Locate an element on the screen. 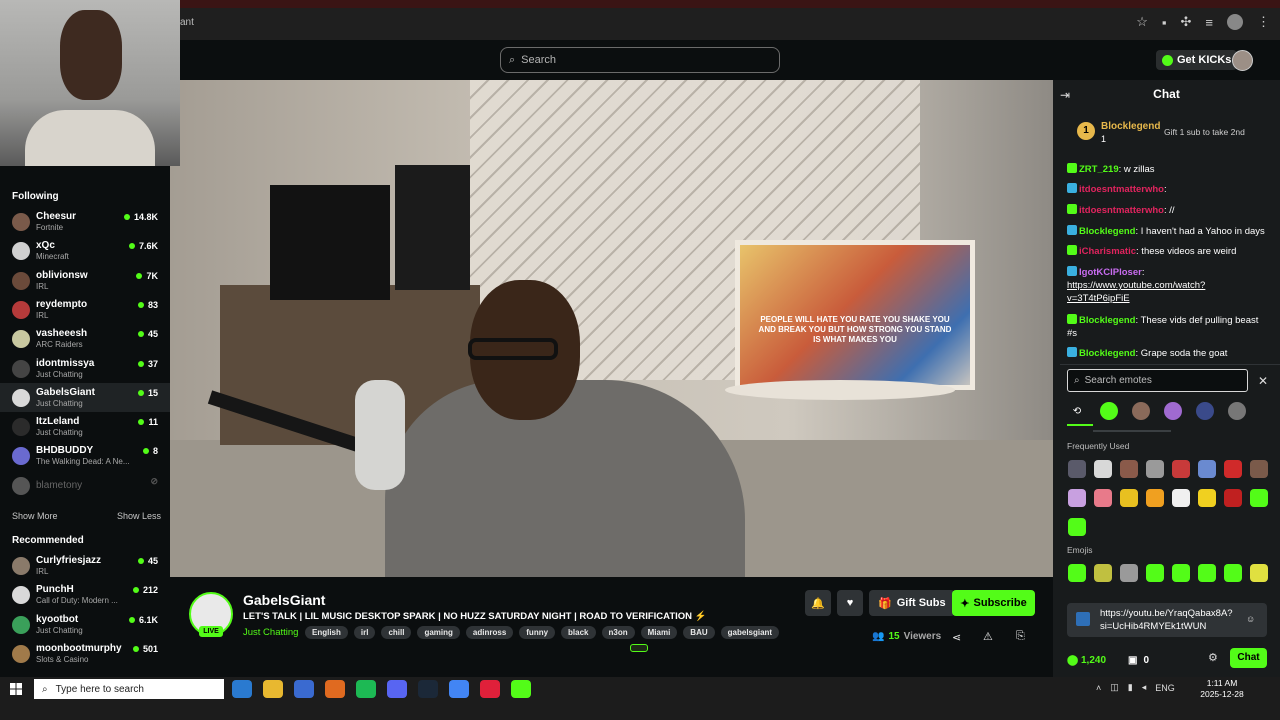 The height and width of the screenshot is (720, 1280). chat-username: IgotKCIPloser is located at coordinates (1110, 272).